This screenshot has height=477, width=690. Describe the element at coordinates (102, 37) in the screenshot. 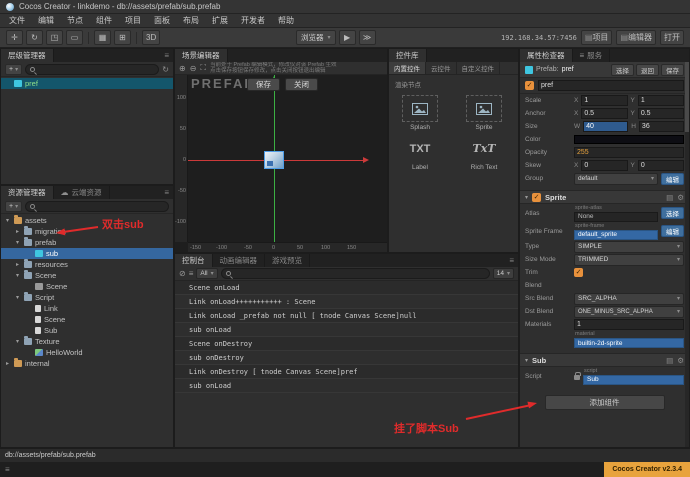

I see `grid-toggle-button: ▦` at that location.